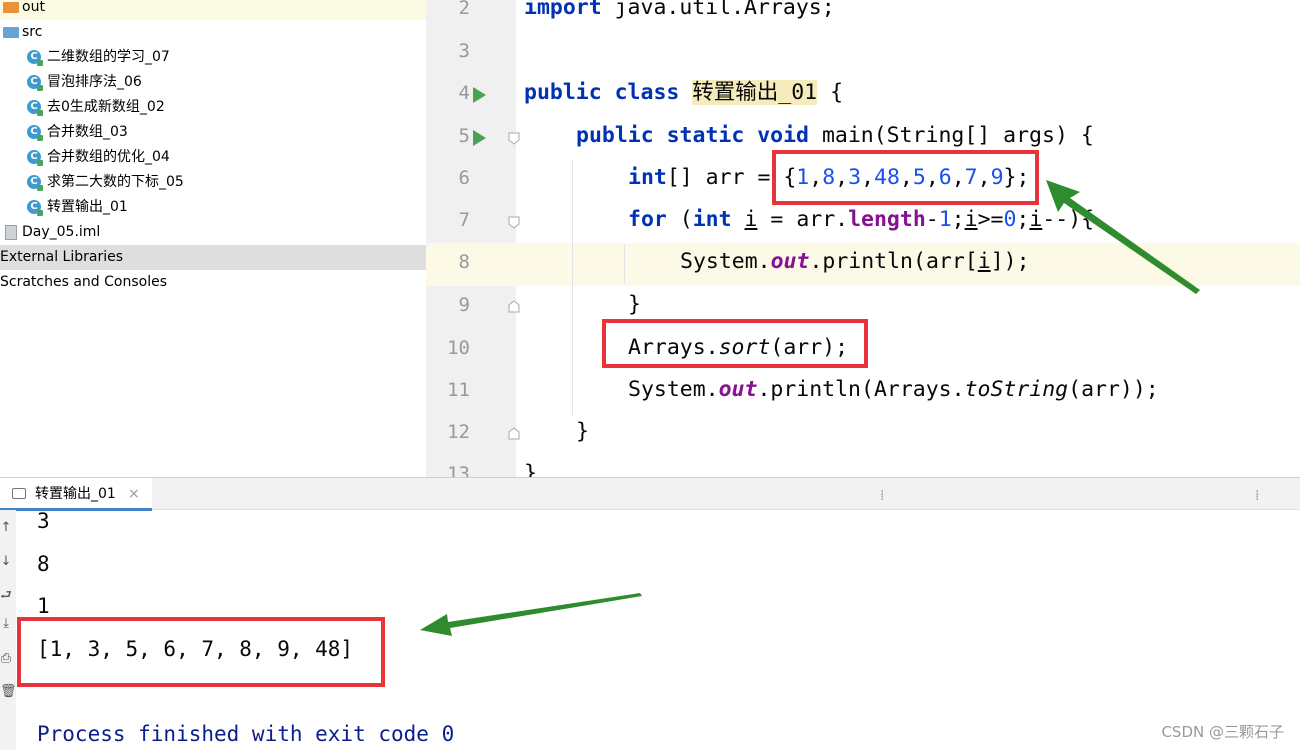  I want to click on up-arrow-icon: ↑, so click(6, 527).